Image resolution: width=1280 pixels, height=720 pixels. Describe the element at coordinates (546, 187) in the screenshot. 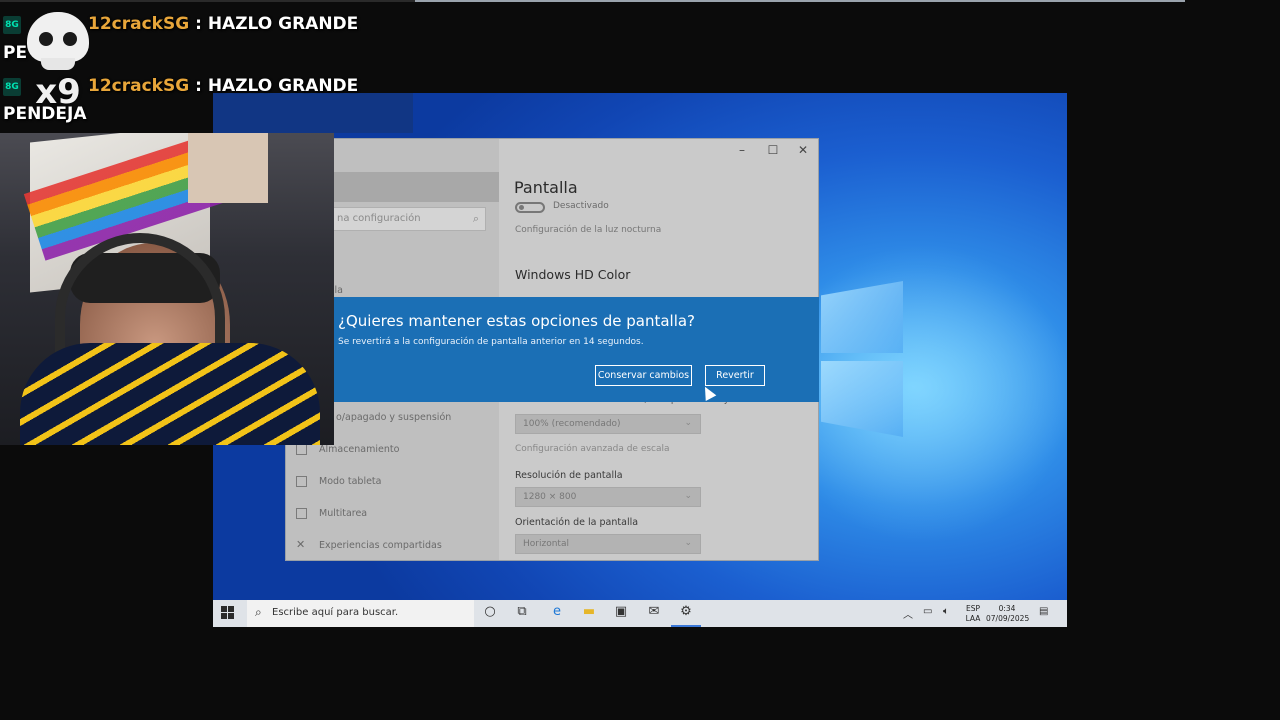

I see `page-title: Pantalla` at that location.